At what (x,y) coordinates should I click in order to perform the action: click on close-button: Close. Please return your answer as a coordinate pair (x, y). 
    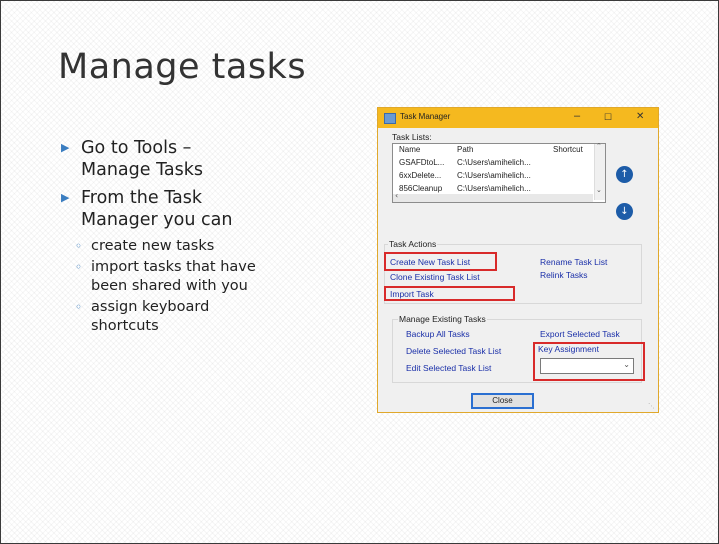
    Looking at the image, I should click on (502, 401).